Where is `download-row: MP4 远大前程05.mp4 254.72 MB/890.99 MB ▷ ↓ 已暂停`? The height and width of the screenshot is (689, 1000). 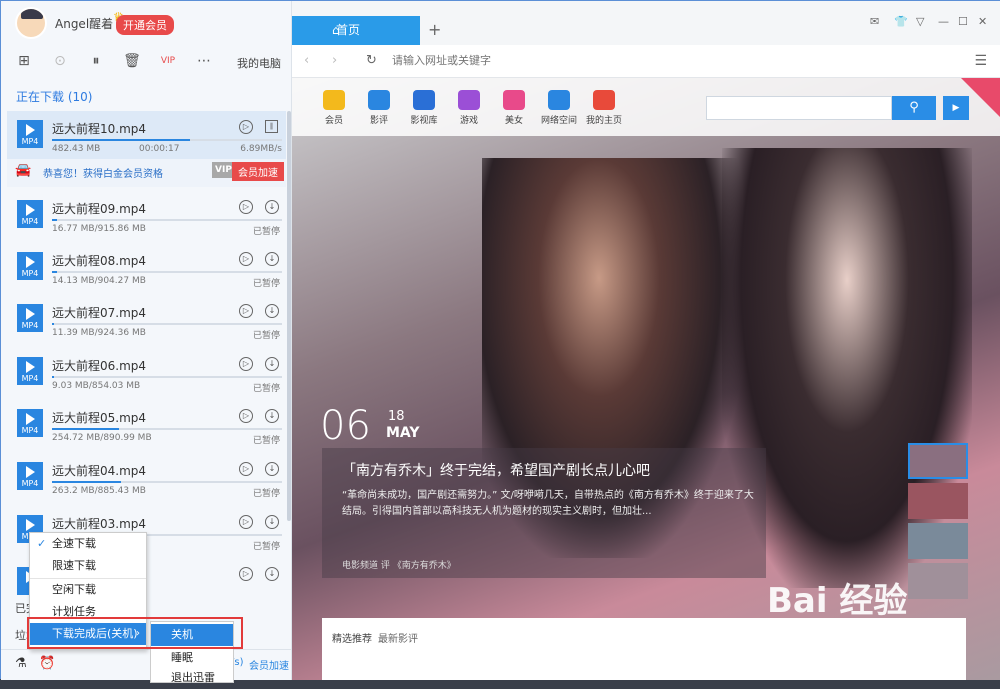 download-row: MP4 远大前程05.mp4 254.72 MB/890.99 MB ▷ ↓ 已暂停 is located at coordinates (146, 426).